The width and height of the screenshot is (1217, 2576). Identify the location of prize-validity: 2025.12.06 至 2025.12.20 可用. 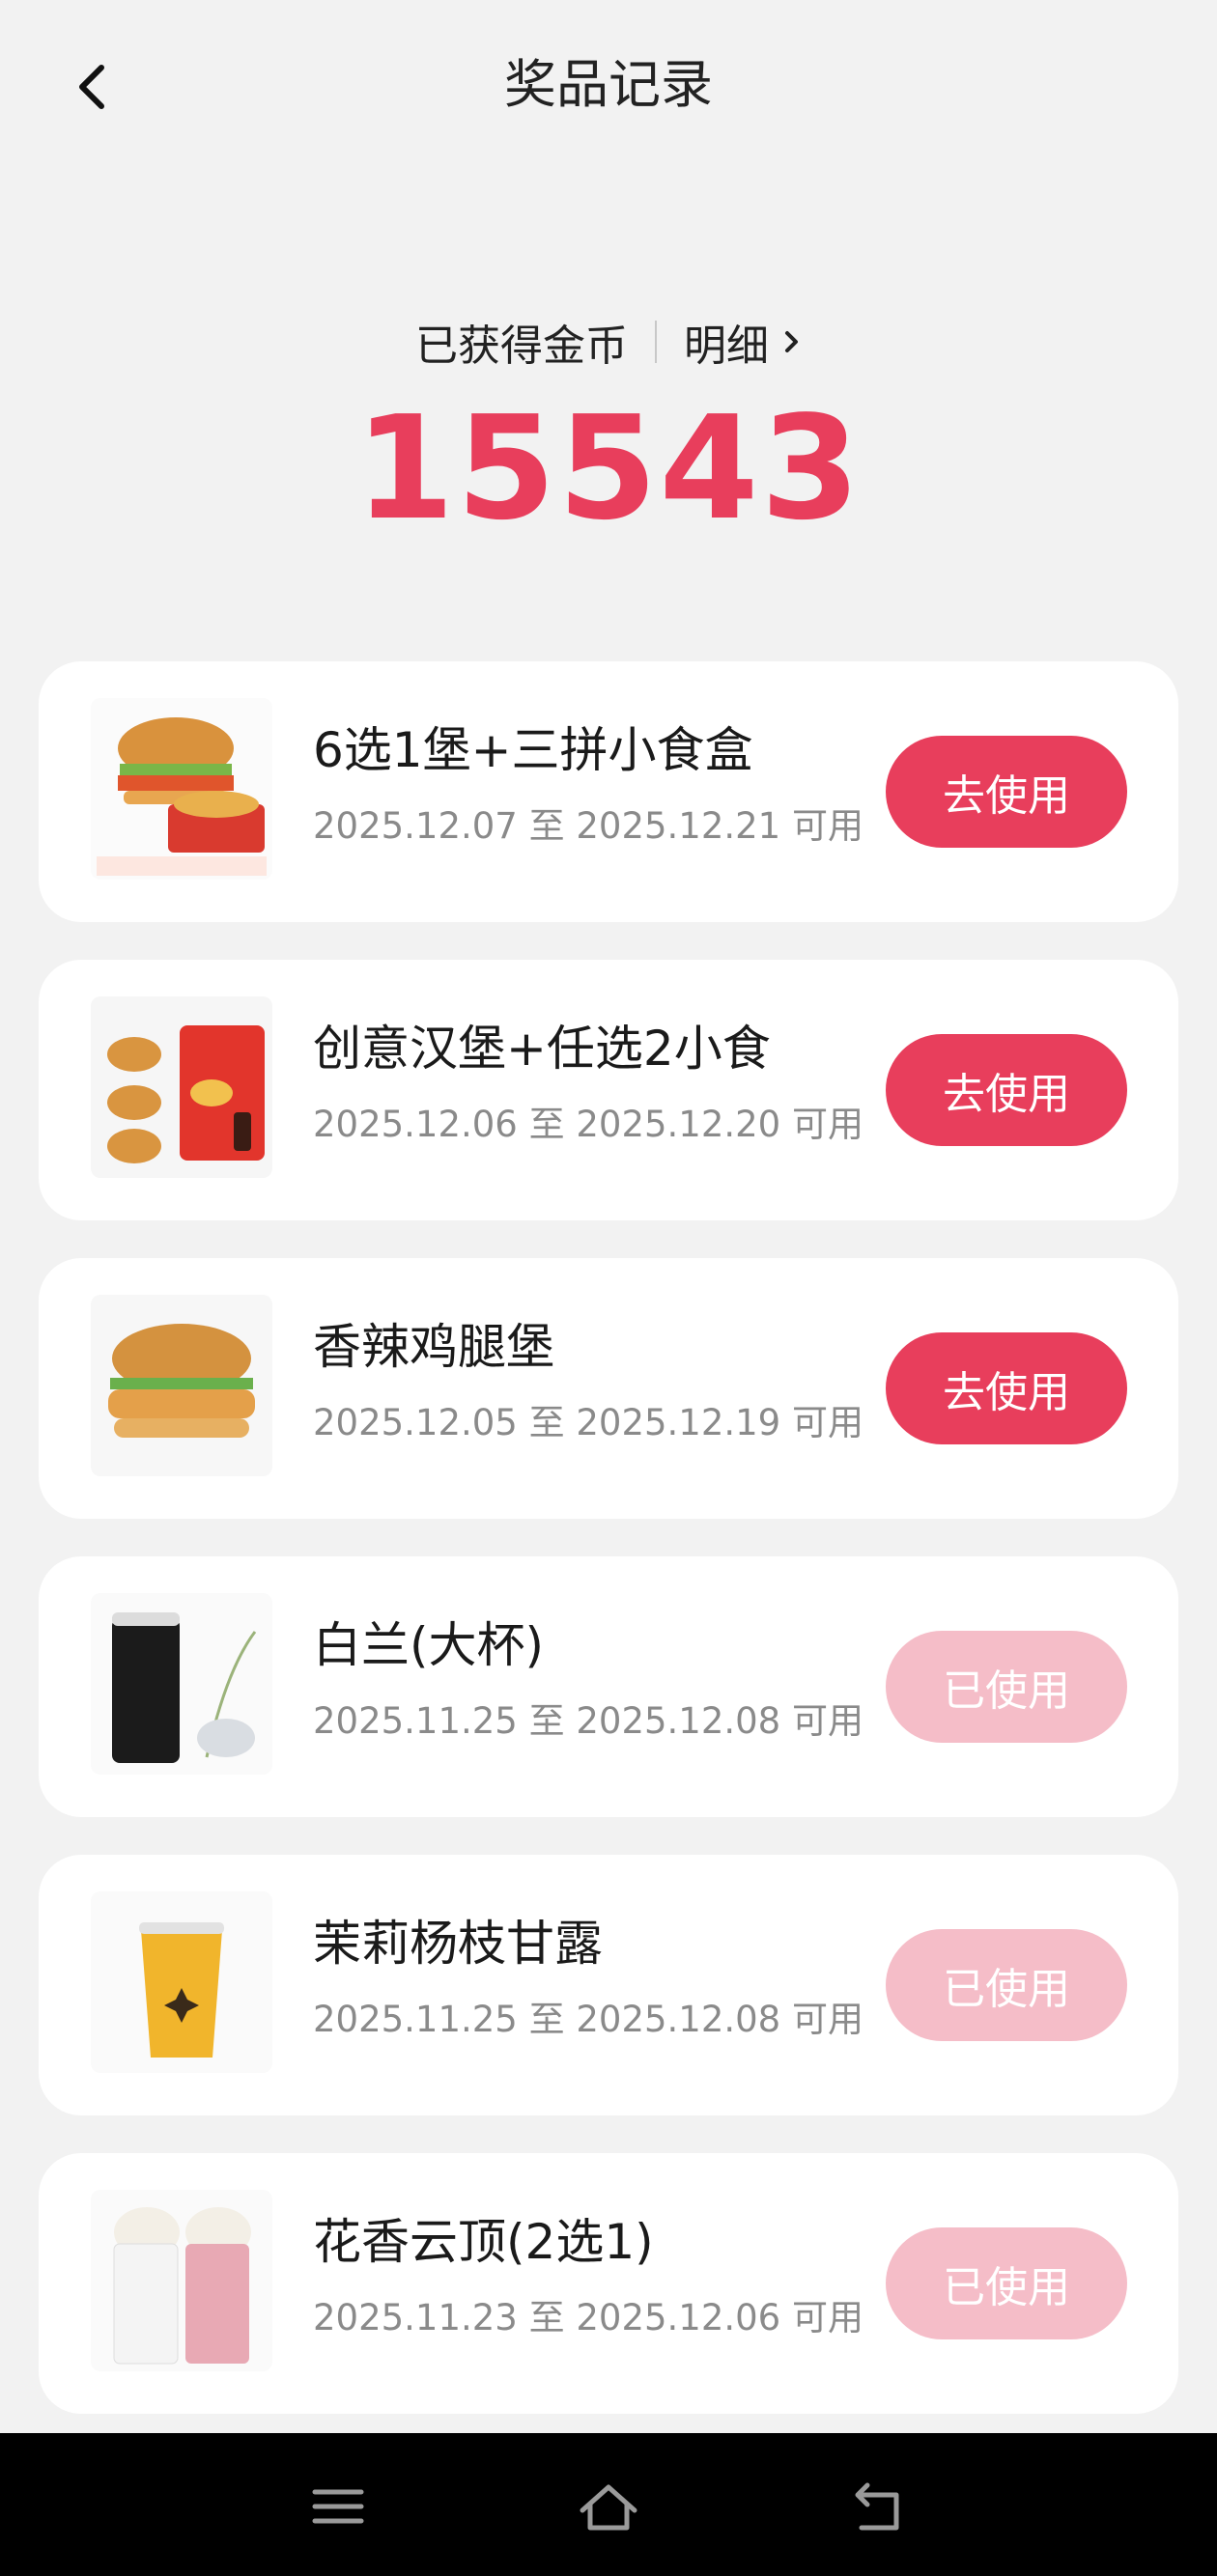
(588, 1125).